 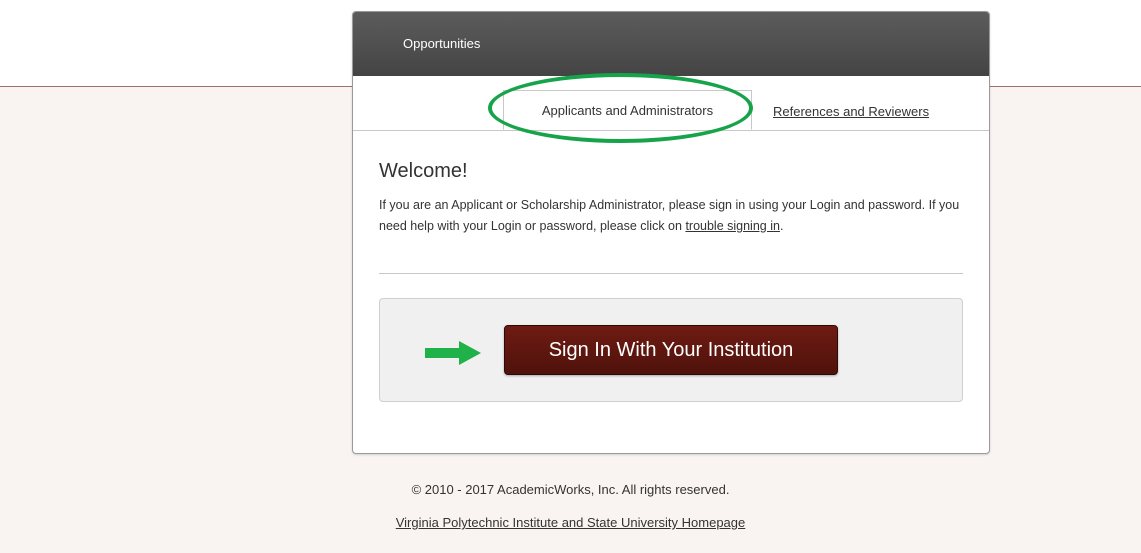 What do you see at coordinates (442, 43) in the screenshot?
I see `header-title: Opportunities` at bounding box center [442, 43].